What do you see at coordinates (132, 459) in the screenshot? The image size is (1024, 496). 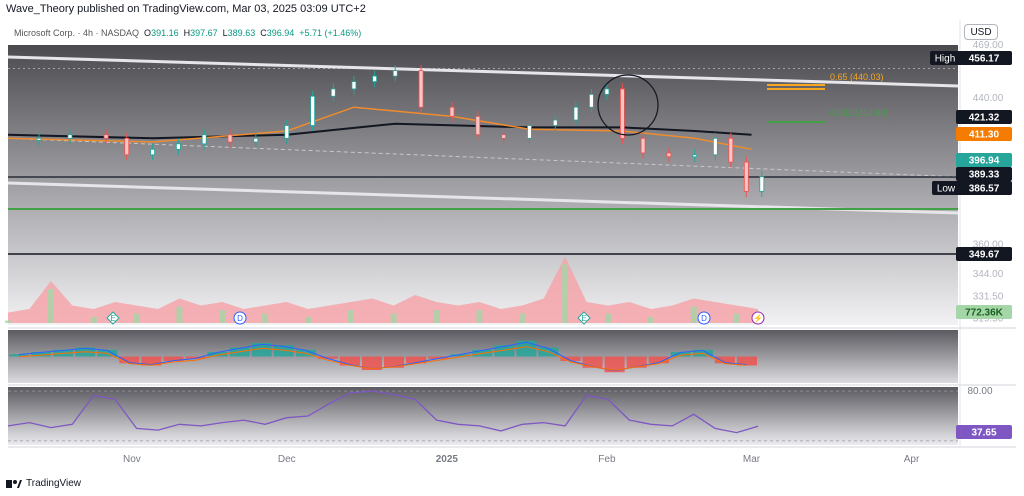 I see `x-axis-label: Nov` at bounding box center [132, 459].